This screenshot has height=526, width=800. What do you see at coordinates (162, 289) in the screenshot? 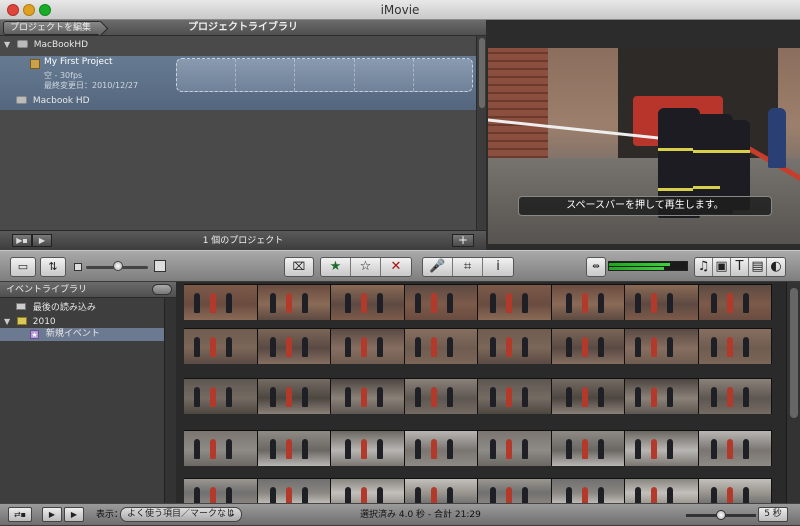
I see `event-library-toggle` at bounding box center [162, 289].